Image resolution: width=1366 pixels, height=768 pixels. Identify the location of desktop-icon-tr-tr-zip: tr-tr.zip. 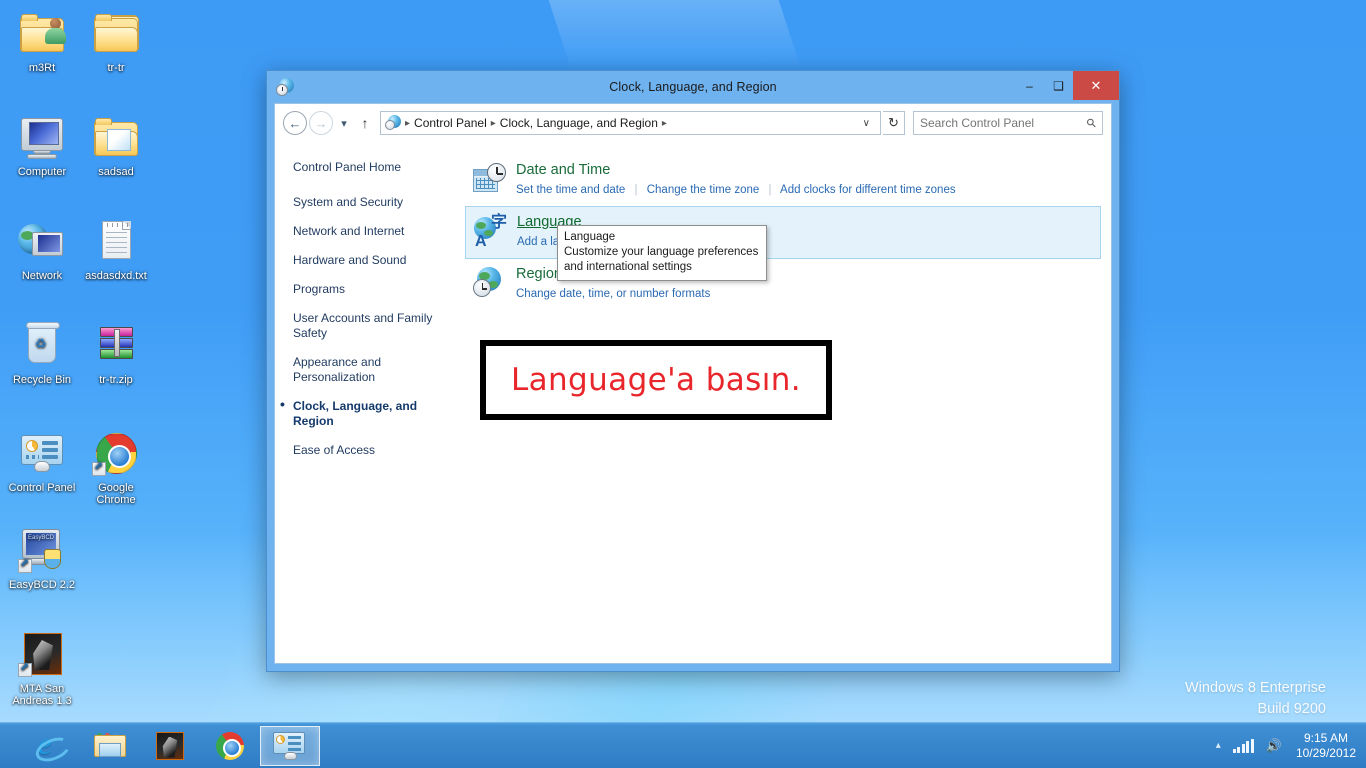
(116, 354).